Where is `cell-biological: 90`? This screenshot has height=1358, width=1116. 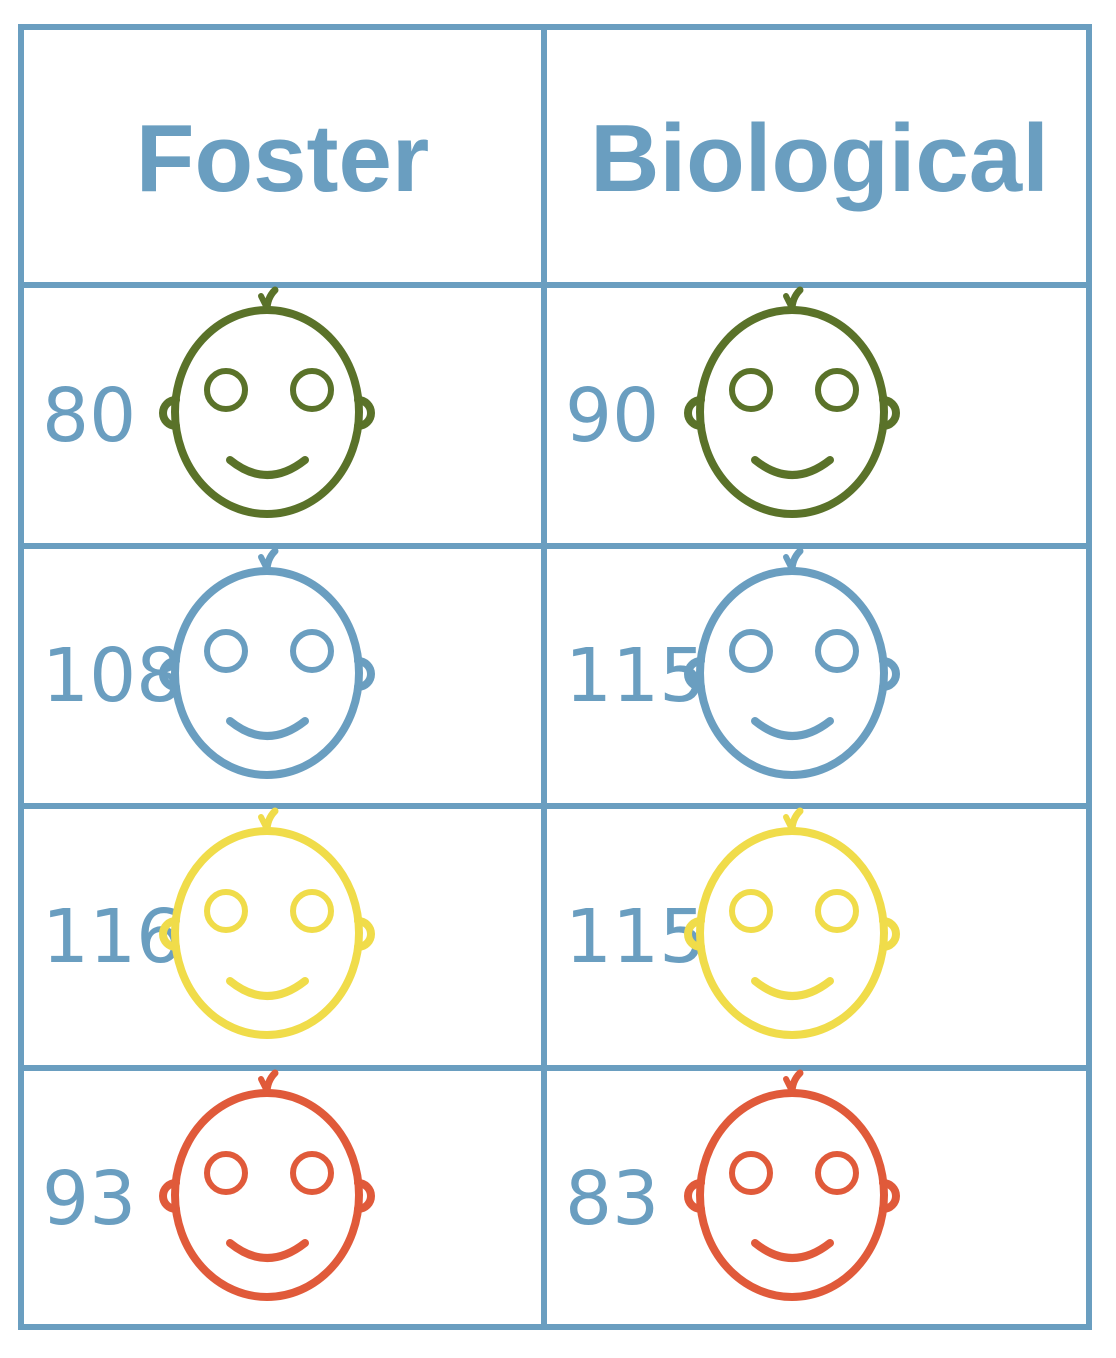
cell-biological: 90 is located at coordinates (819, 414).